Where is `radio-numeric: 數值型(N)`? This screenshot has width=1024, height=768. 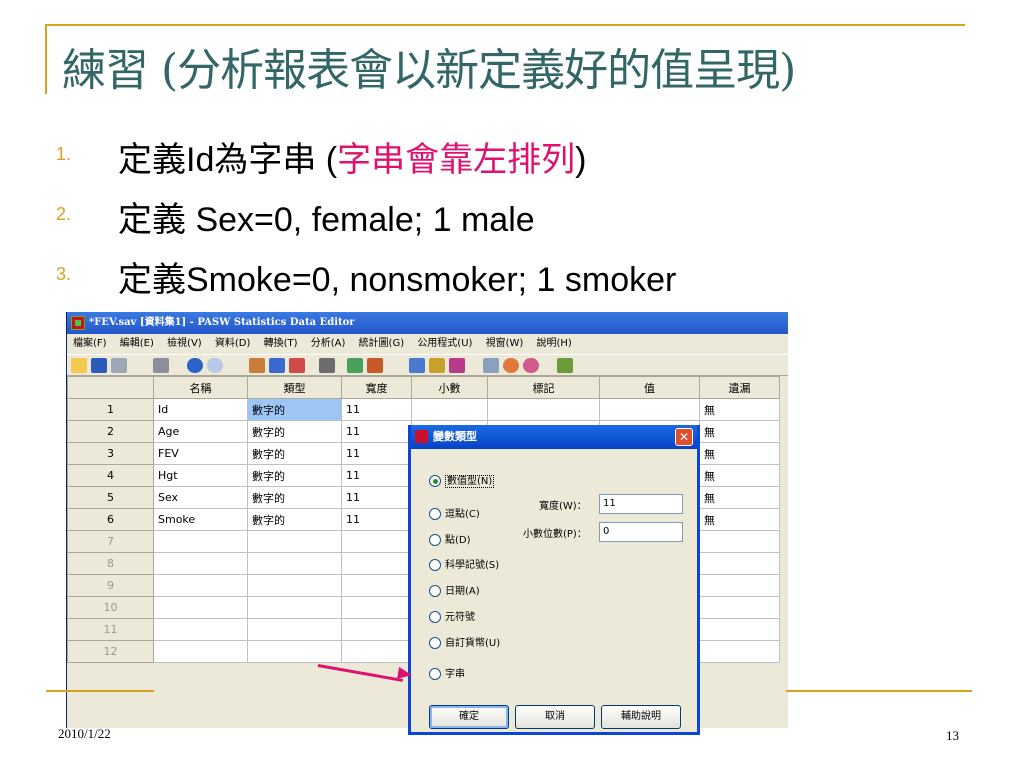 radio-numeric: 數值型(N) is located at coordinates (462, 480).